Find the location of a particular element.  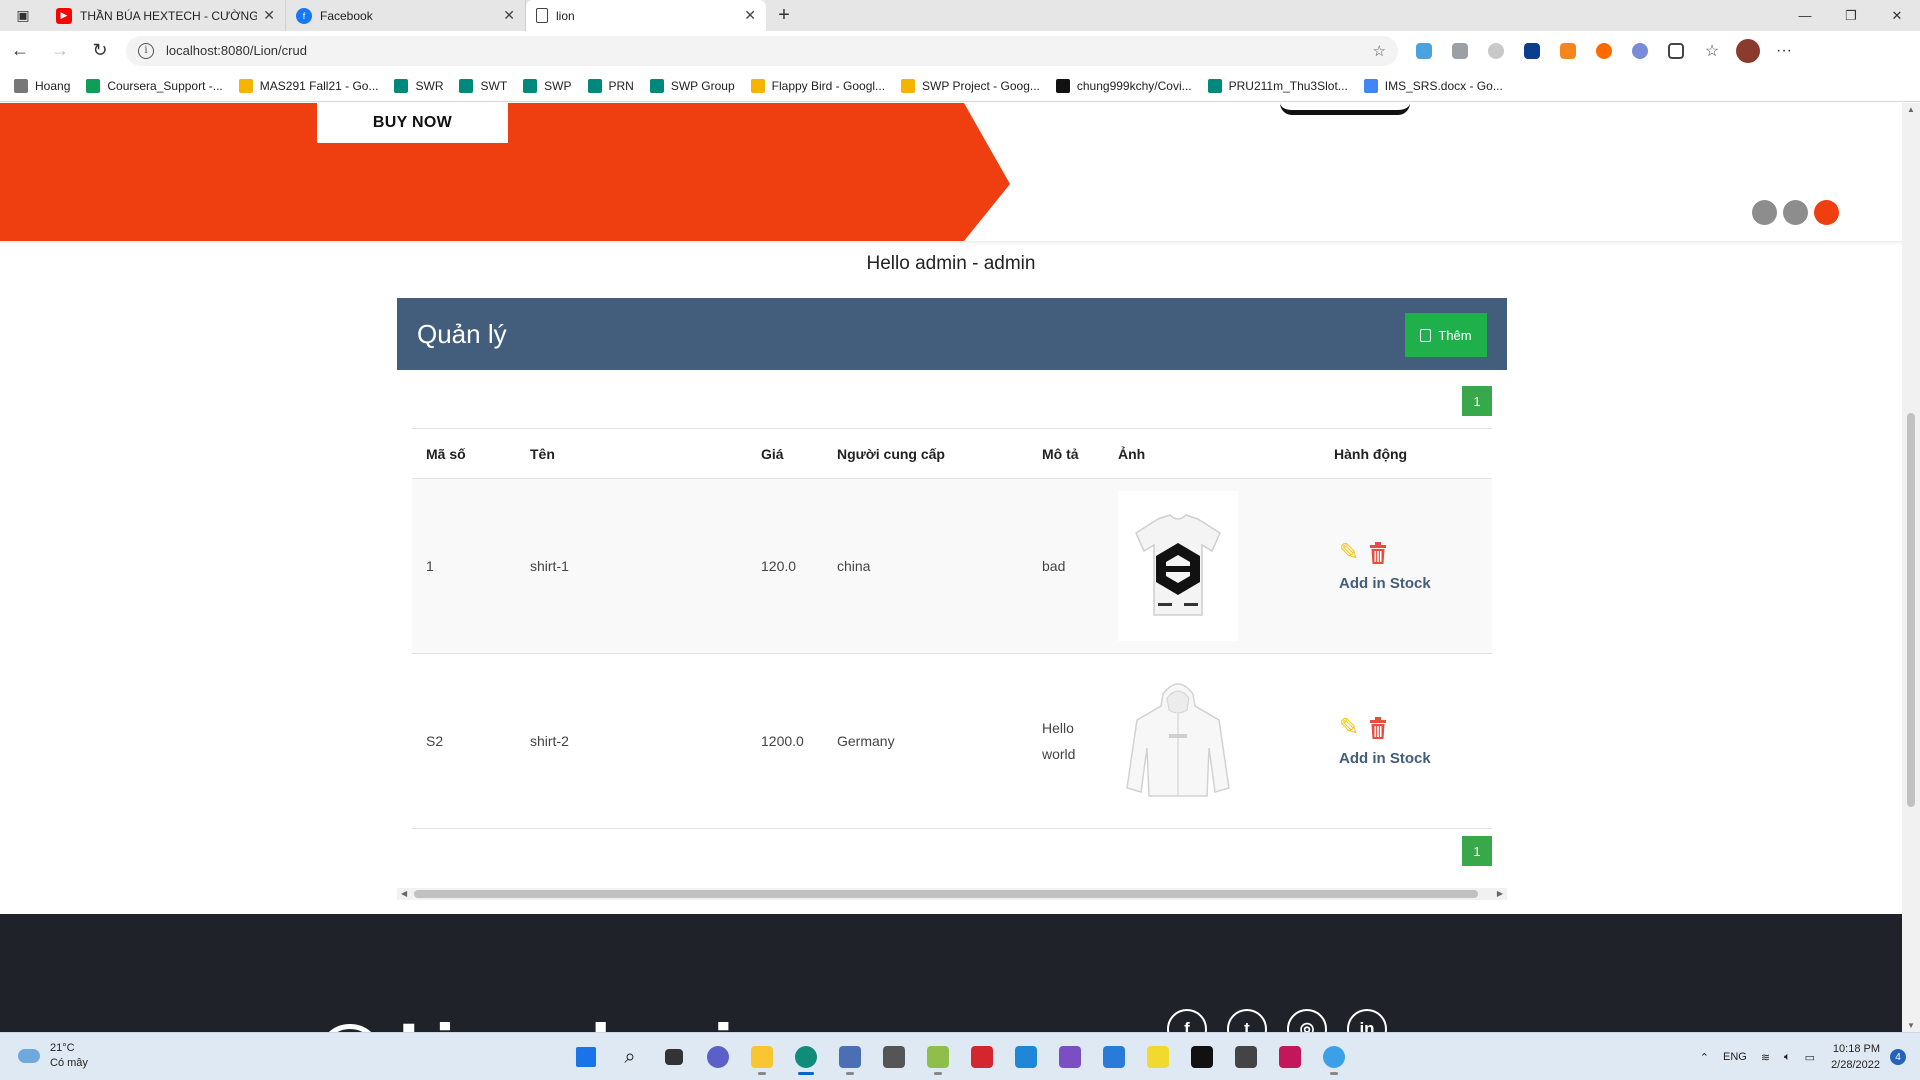

linkedin-icon: in is located at coordinates (1367, 1020).